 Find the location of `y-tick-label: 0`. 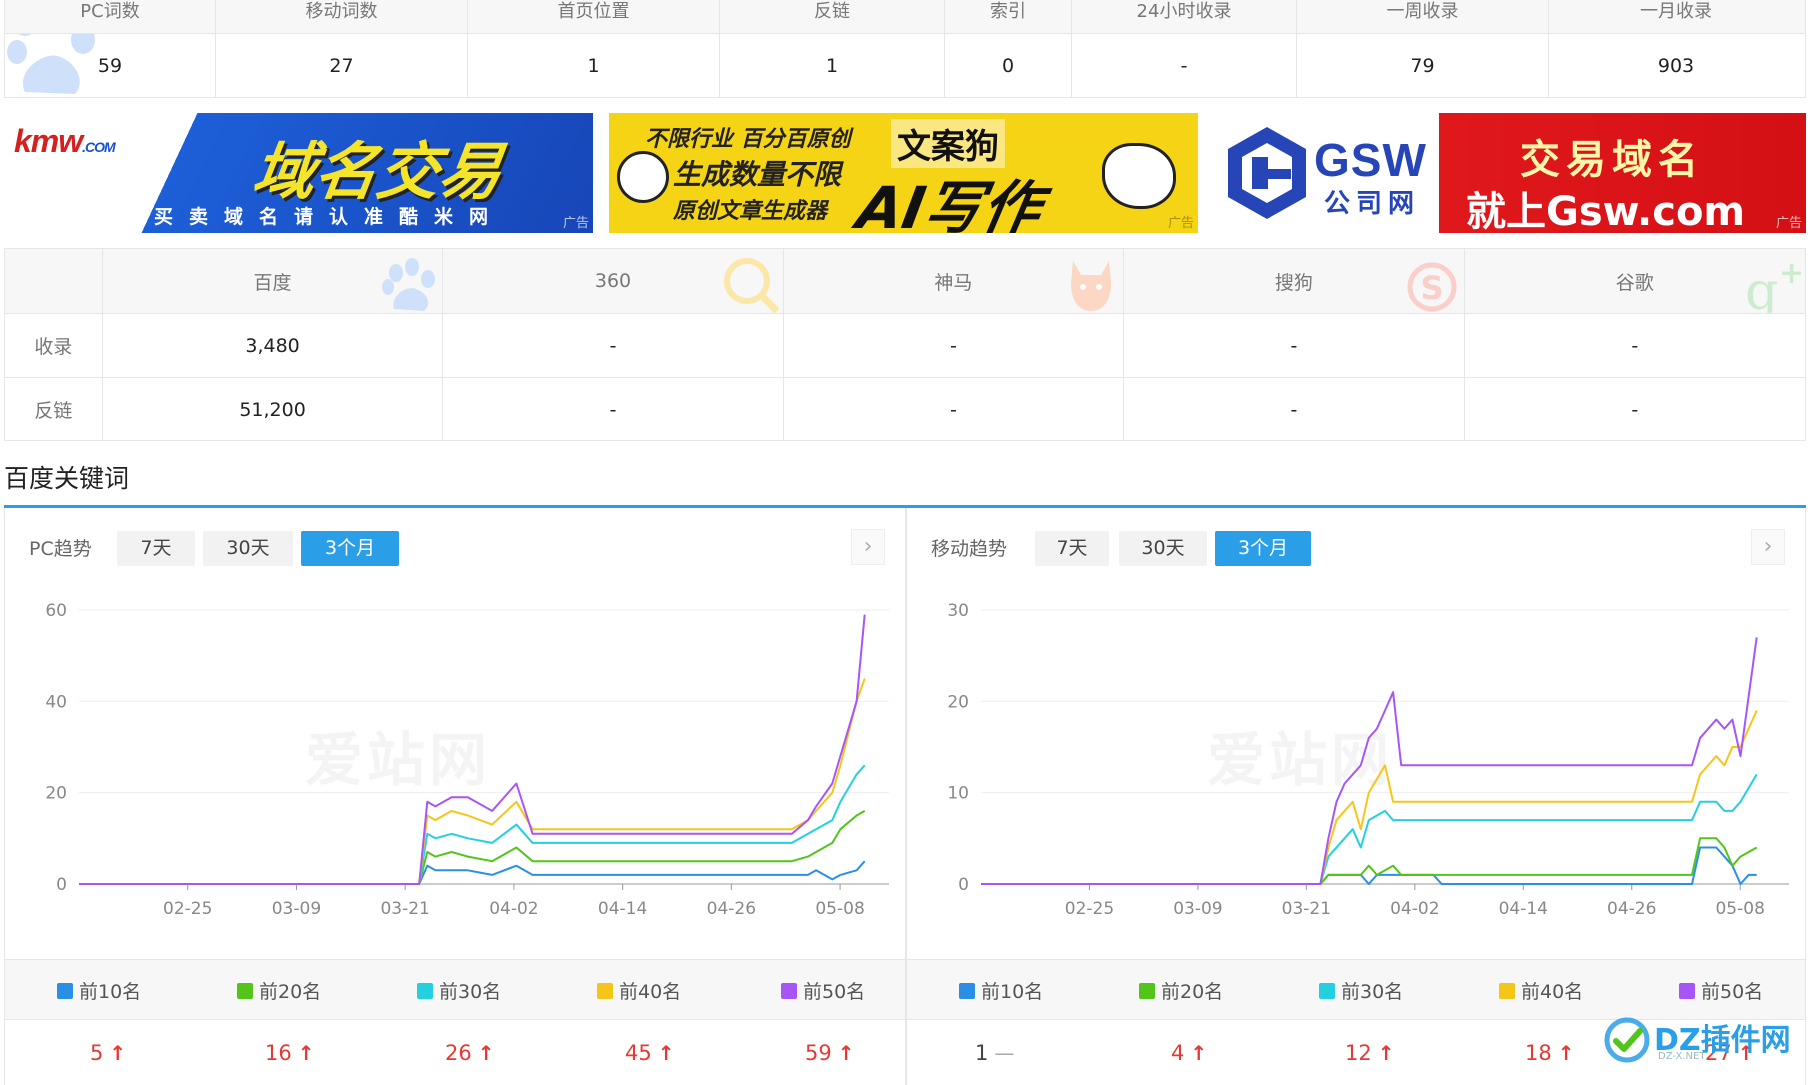

y-tick-label: 0 is located at coordinates (963, 885).